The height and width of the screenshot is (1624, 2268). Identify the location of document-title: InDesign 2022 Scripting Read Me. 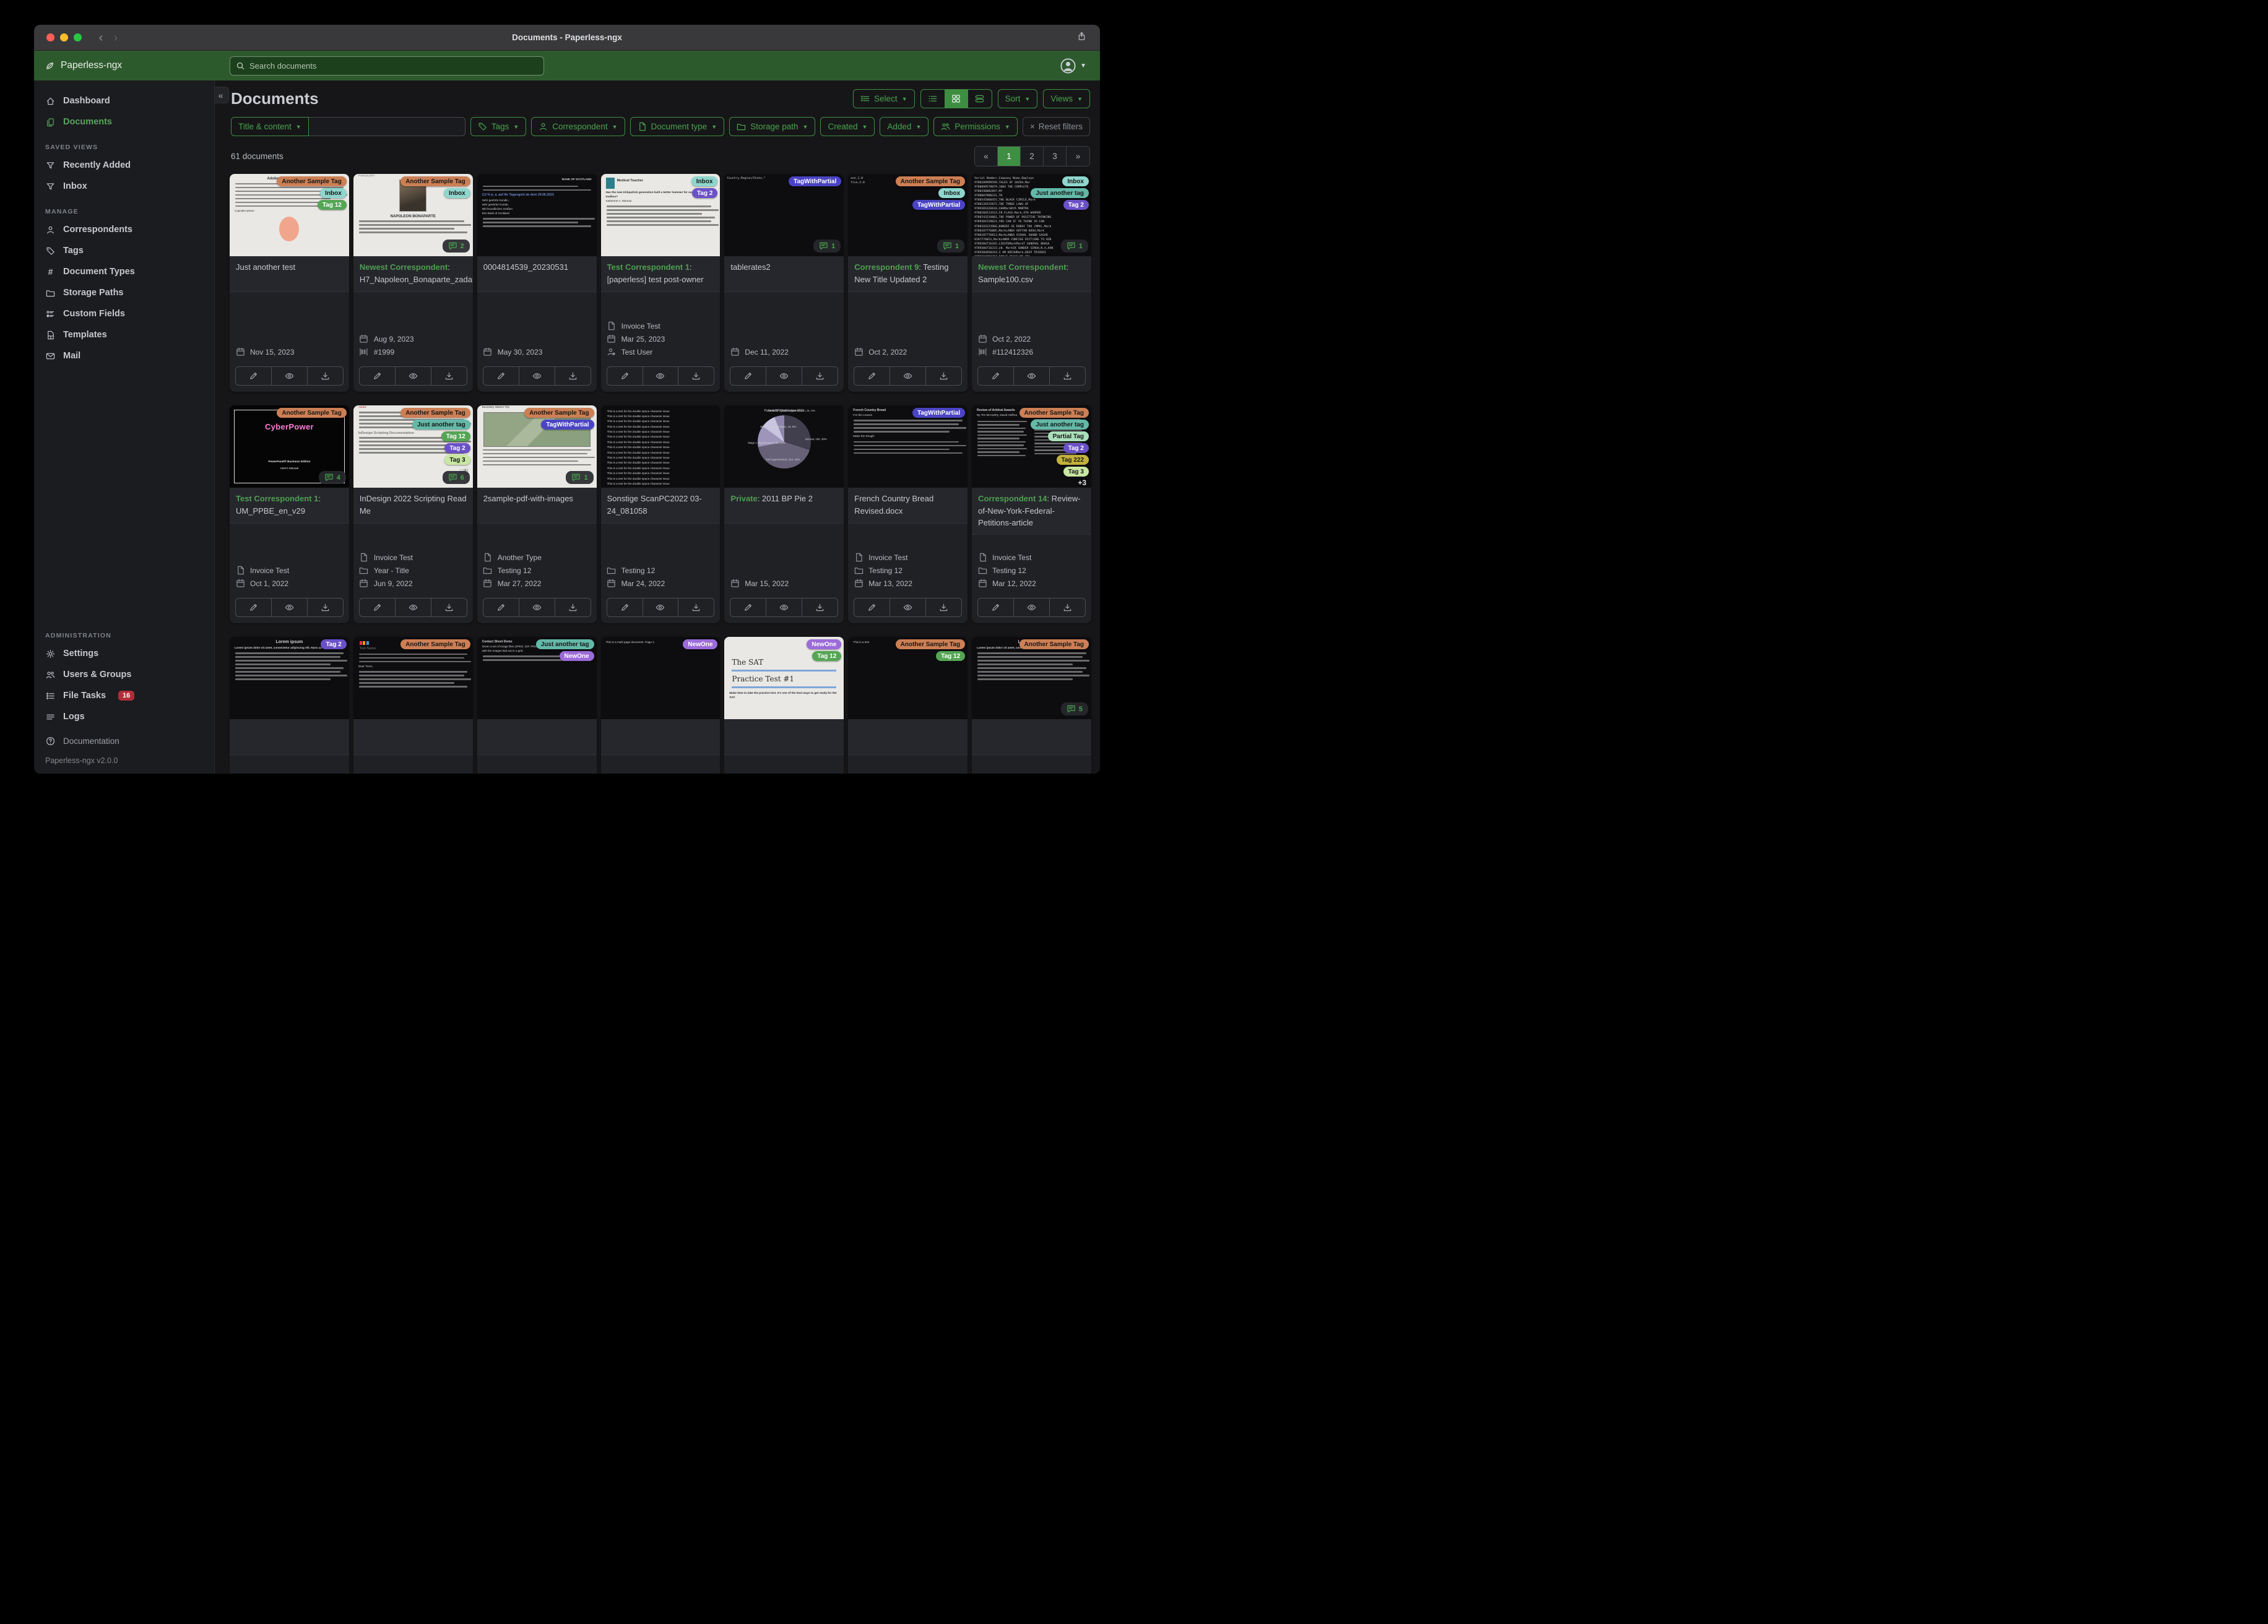
(413, 506).